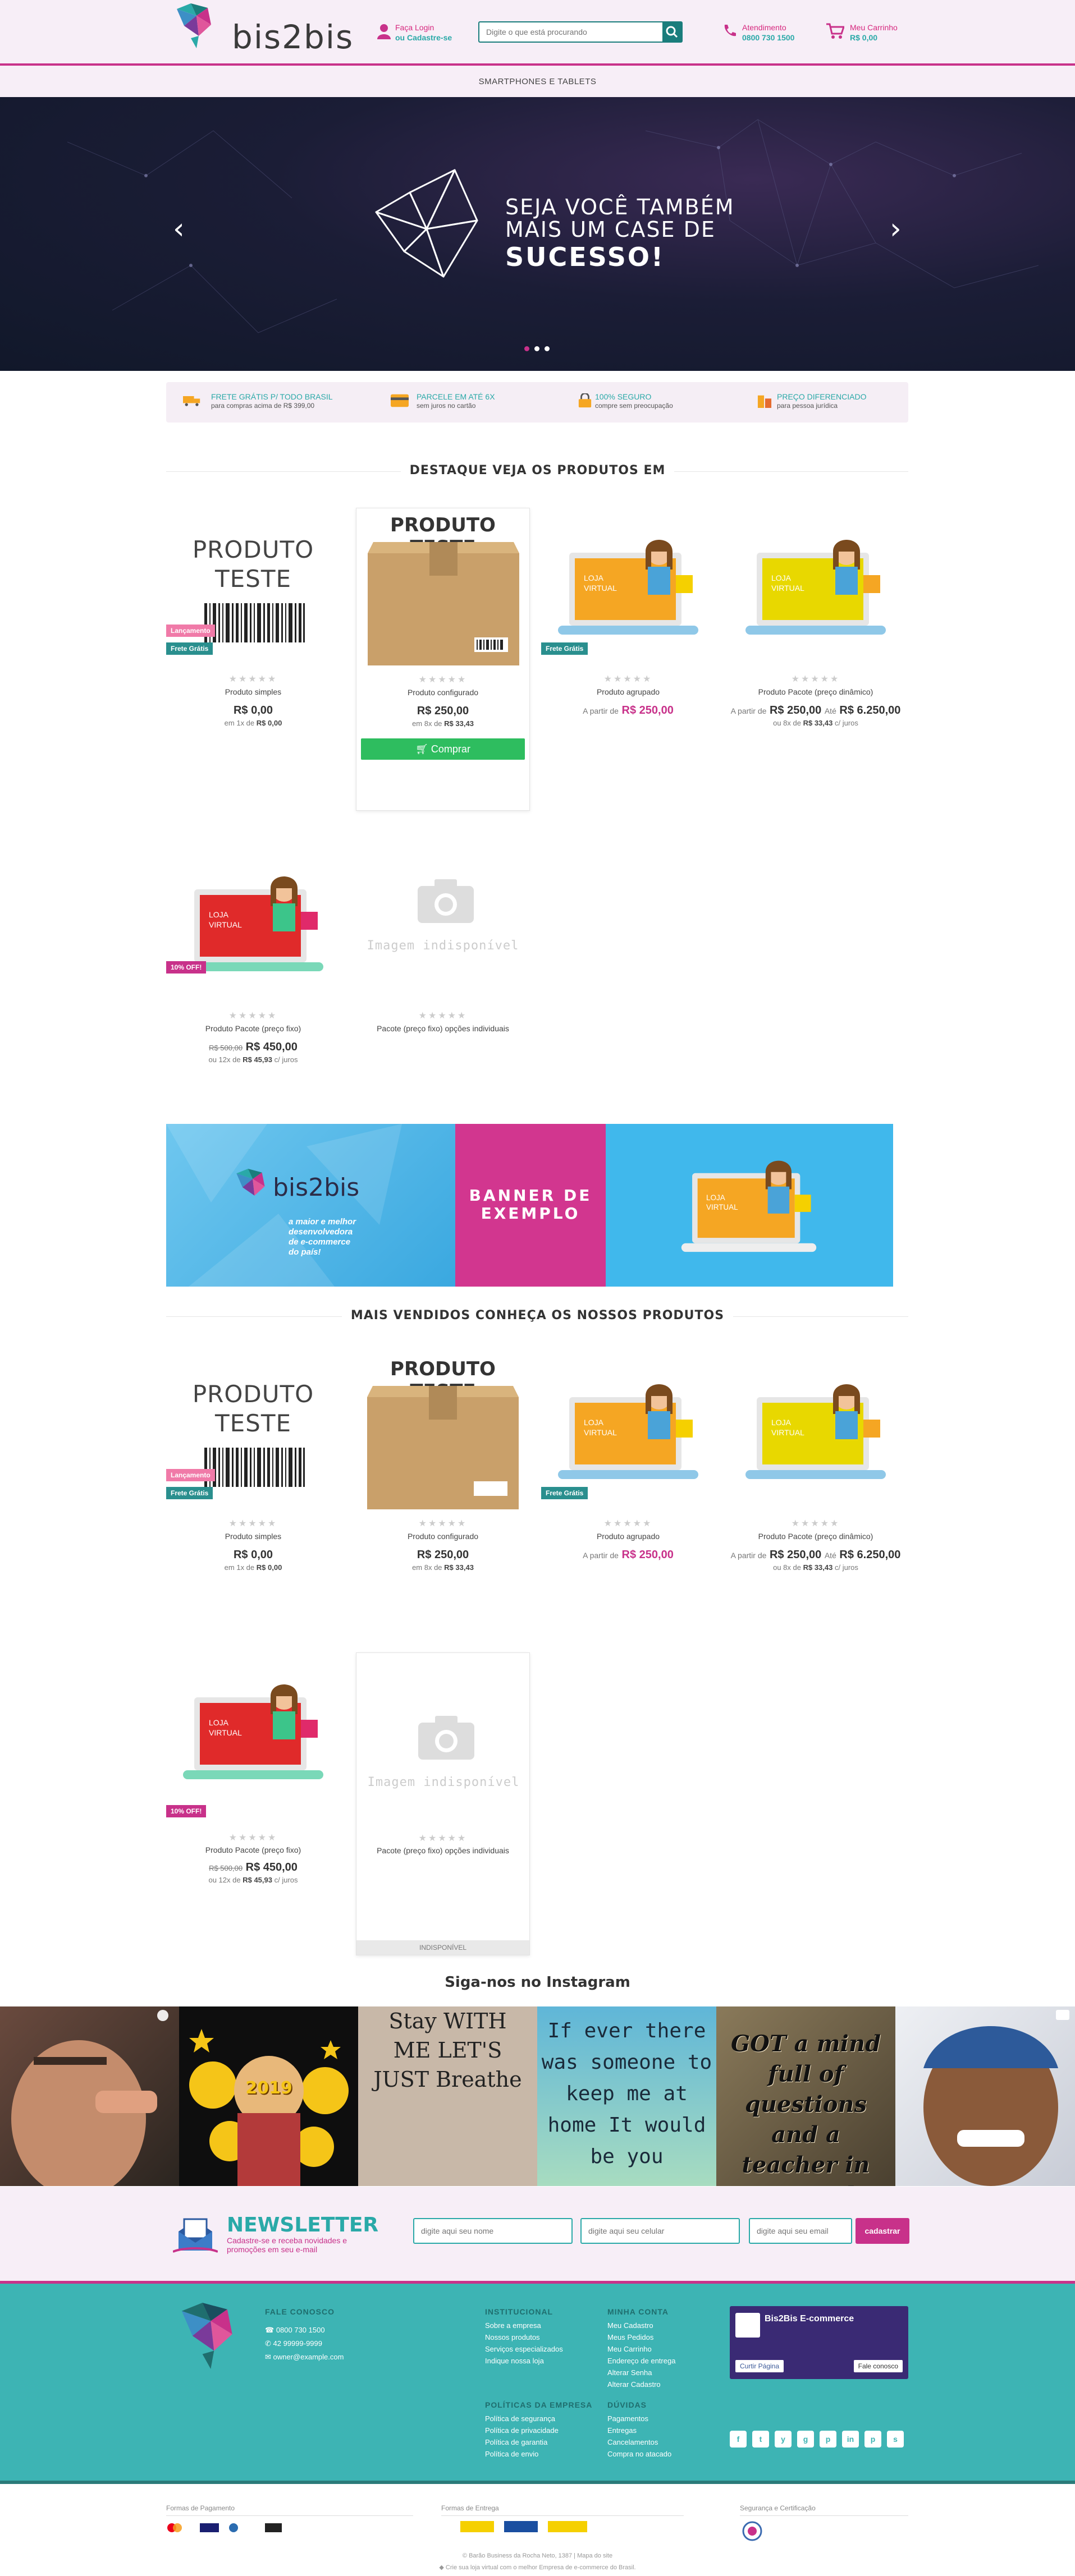 The height and width of the screenshot is (2576, 1075). Describe the element at coordinates (179, 229) in the screenshot. I see `hero-prev-arrow: ‹` at that location.